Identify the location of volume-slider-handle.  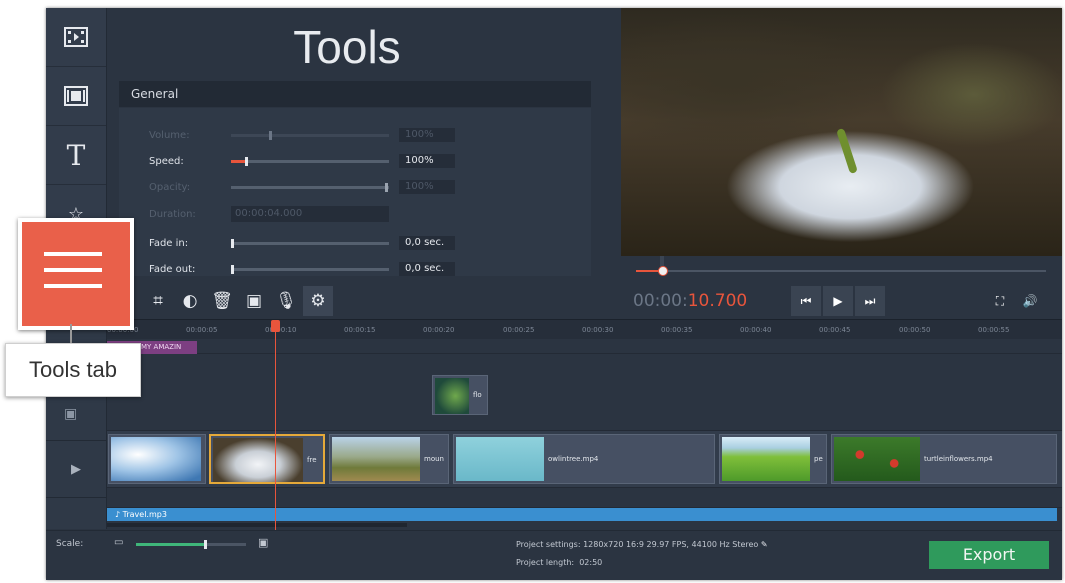
(270, 135).